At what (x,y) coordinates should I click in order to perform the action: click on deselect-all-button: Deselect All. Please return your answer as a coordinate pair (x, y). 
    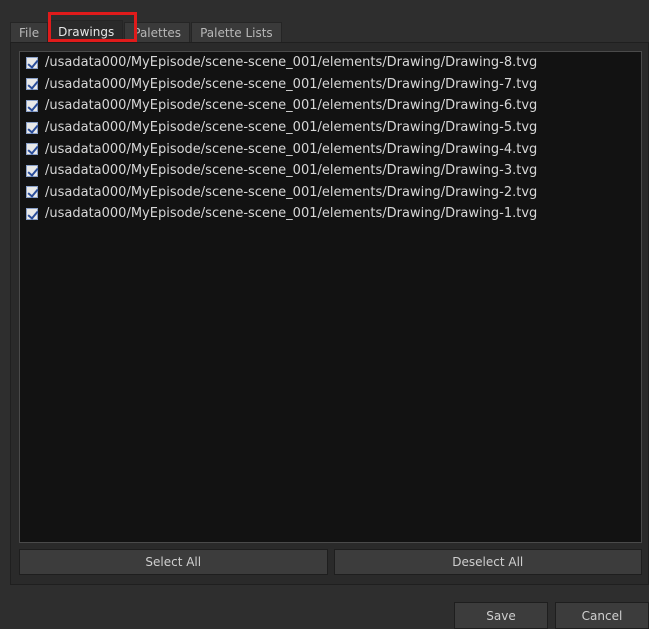
    Looking at the image, I should click on (487, 562).